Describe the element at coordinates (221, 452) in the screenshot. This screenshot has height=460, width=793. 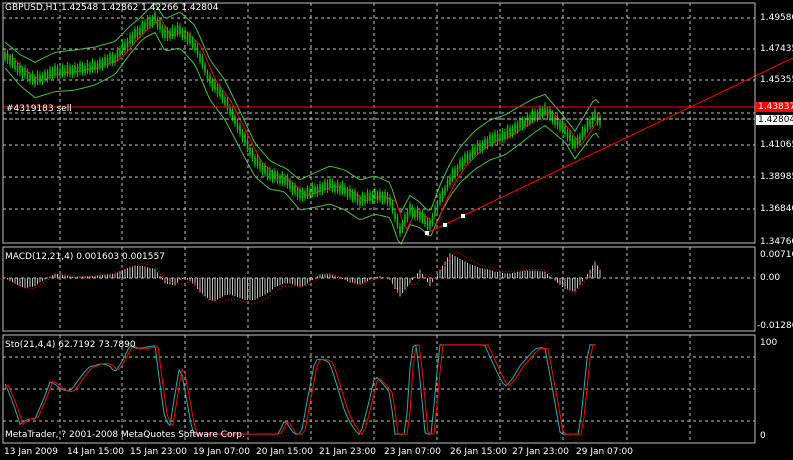
I see `time-axis-label: 19 Jan 07:00` at that location.